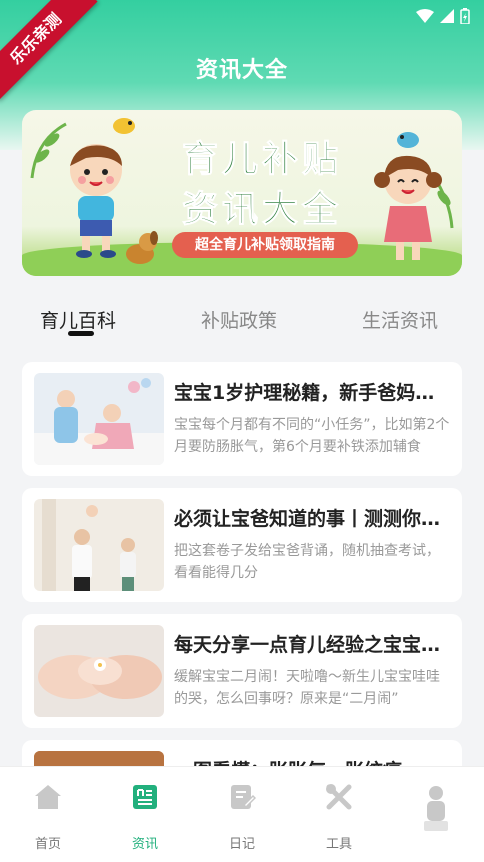  Describe the element at coordinates (312, 436) in the screenshot. I see `article-description: 宝宝每个月都有不同的“小任务”，比如第2个月要防肠胀气，第6个月要补铁添加辅食` at that location.